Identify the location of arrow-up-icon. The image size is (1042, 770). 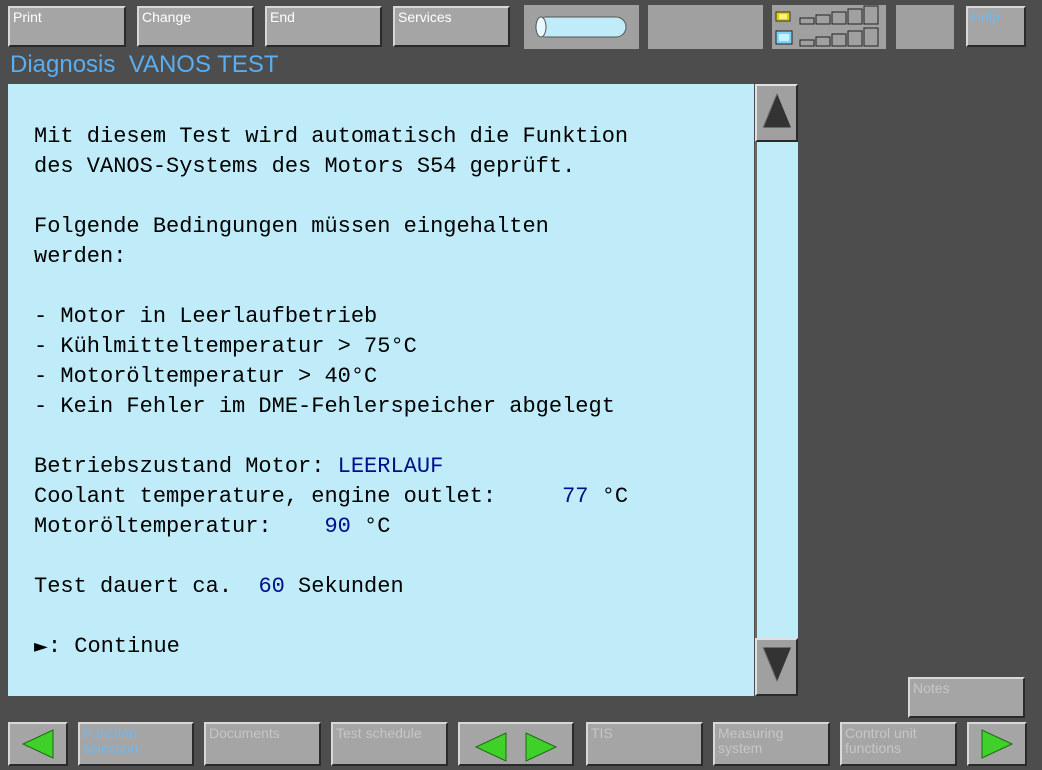
(777, 113).